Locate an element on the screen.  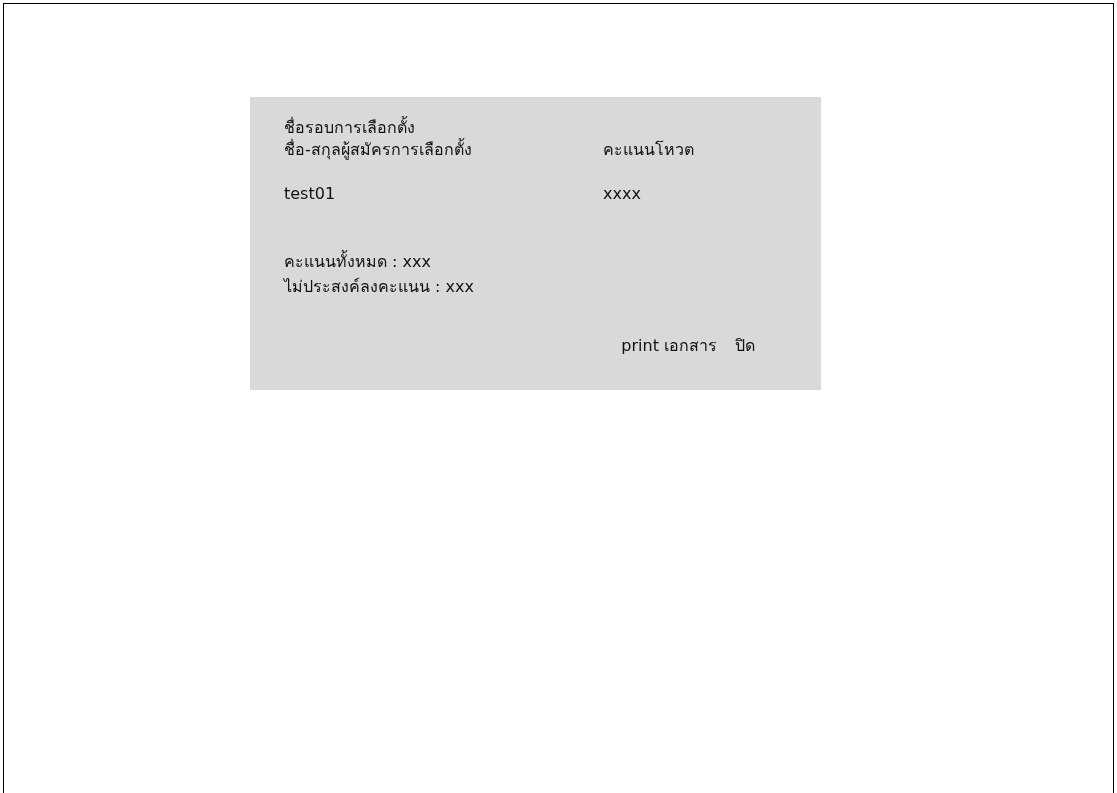
table-cell-text: xxxx is located at coordinates (622, 194).